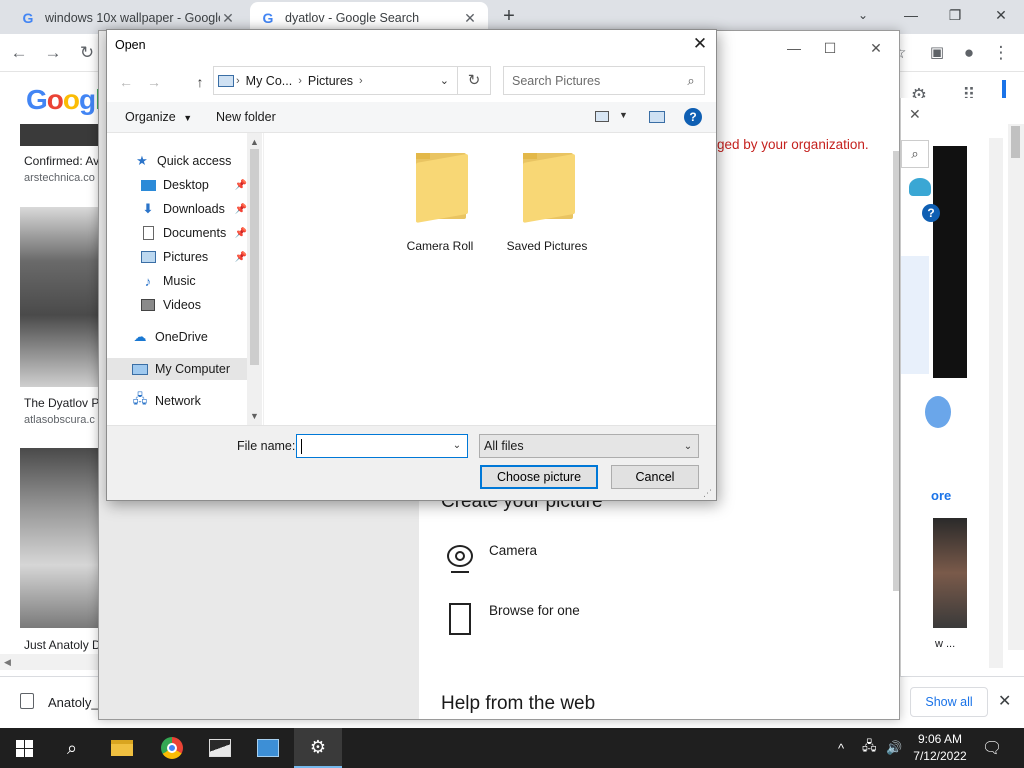  Describe the element at coordinates (64, 100) in the screenshot. I see `google-logo: Googl` at that location.